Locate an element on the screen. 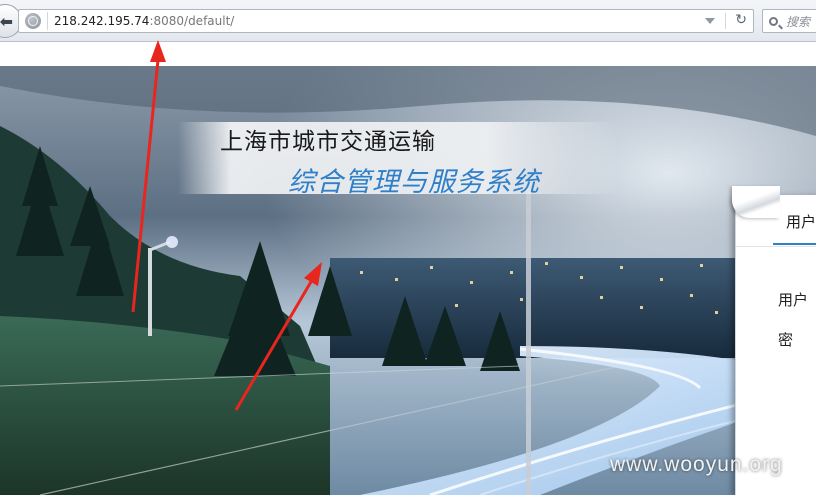  reload-icon: ↻ is located at coordinates (741, 20).